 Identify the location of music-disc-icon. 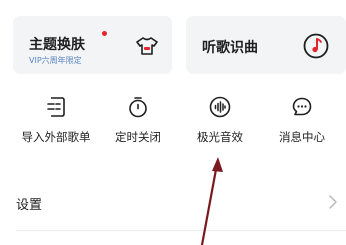
(316, 46).